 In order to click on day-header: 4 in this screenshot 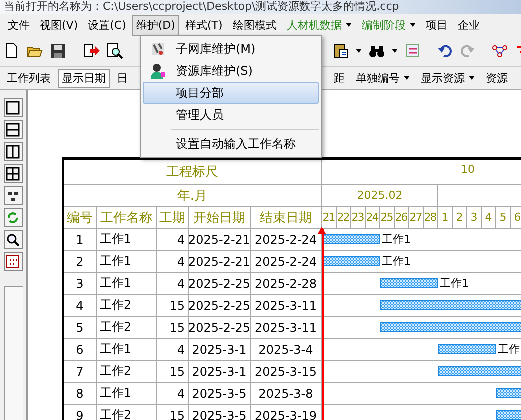, I will do `click(489, 217)`.